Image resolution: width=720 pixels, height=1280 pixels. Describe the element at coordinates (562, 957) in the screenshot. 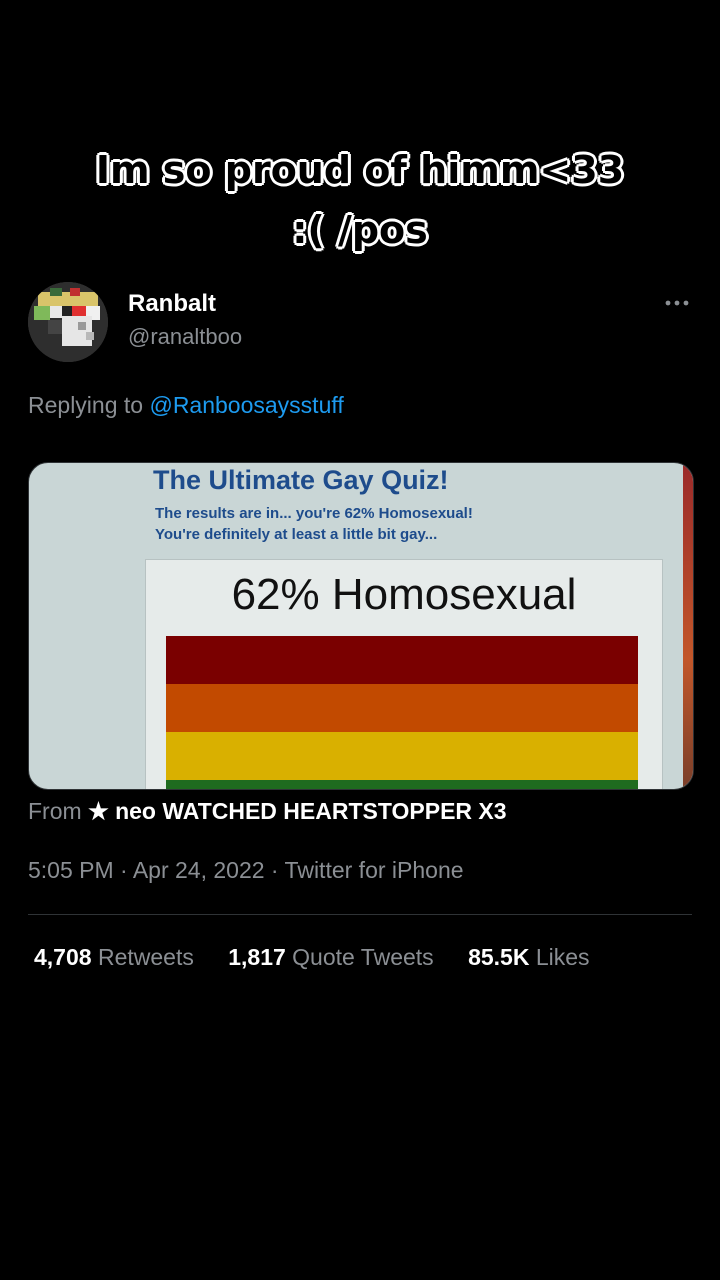

I see `likes-label: Likes` at that location.